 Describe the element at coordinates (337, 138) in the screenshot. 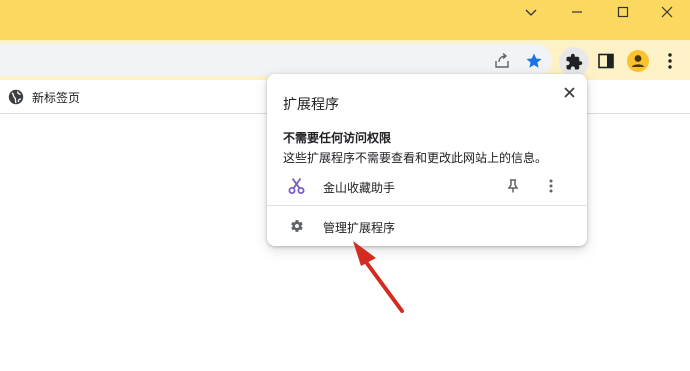

I see `section-heading: 不需要任何访问权限` at that location.